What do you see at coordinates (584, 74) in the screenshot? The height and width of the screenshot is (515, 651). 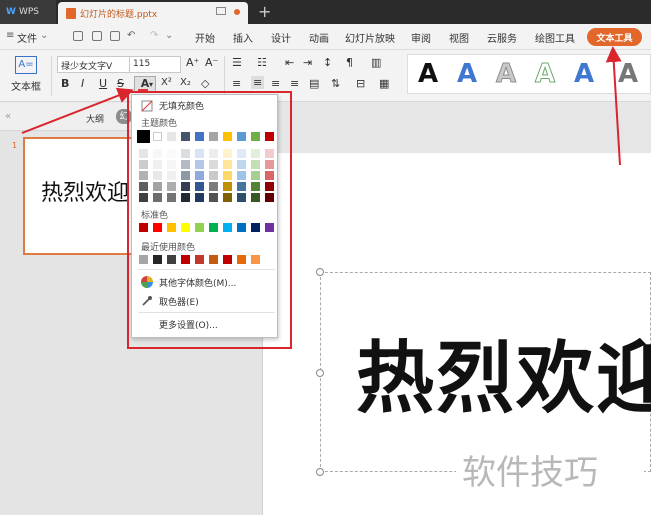 I see `text-style-blue-bold: A` at bounding box center [584, 74].